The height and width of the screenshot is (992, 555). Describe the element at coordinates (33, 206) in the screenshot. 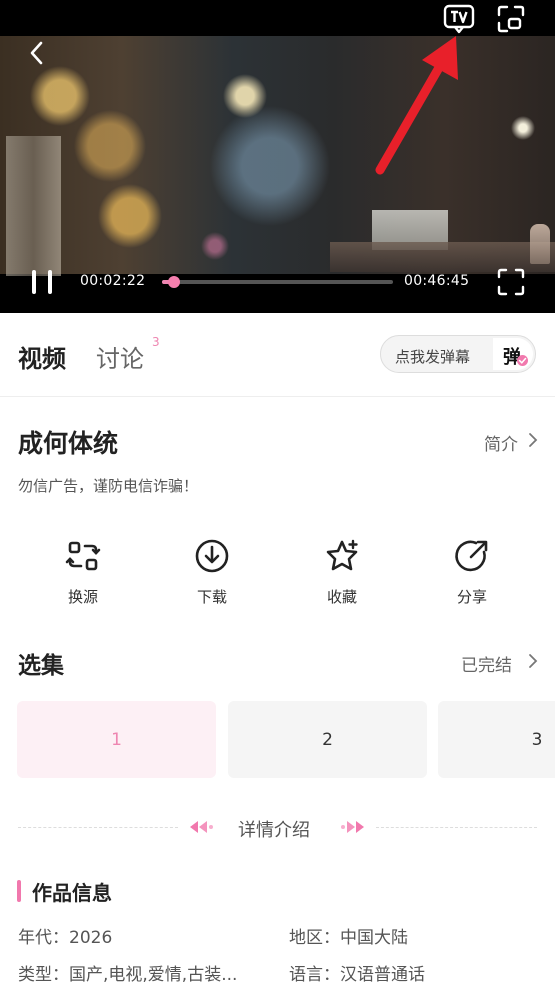

I see `video-scene-shelf` at that location.